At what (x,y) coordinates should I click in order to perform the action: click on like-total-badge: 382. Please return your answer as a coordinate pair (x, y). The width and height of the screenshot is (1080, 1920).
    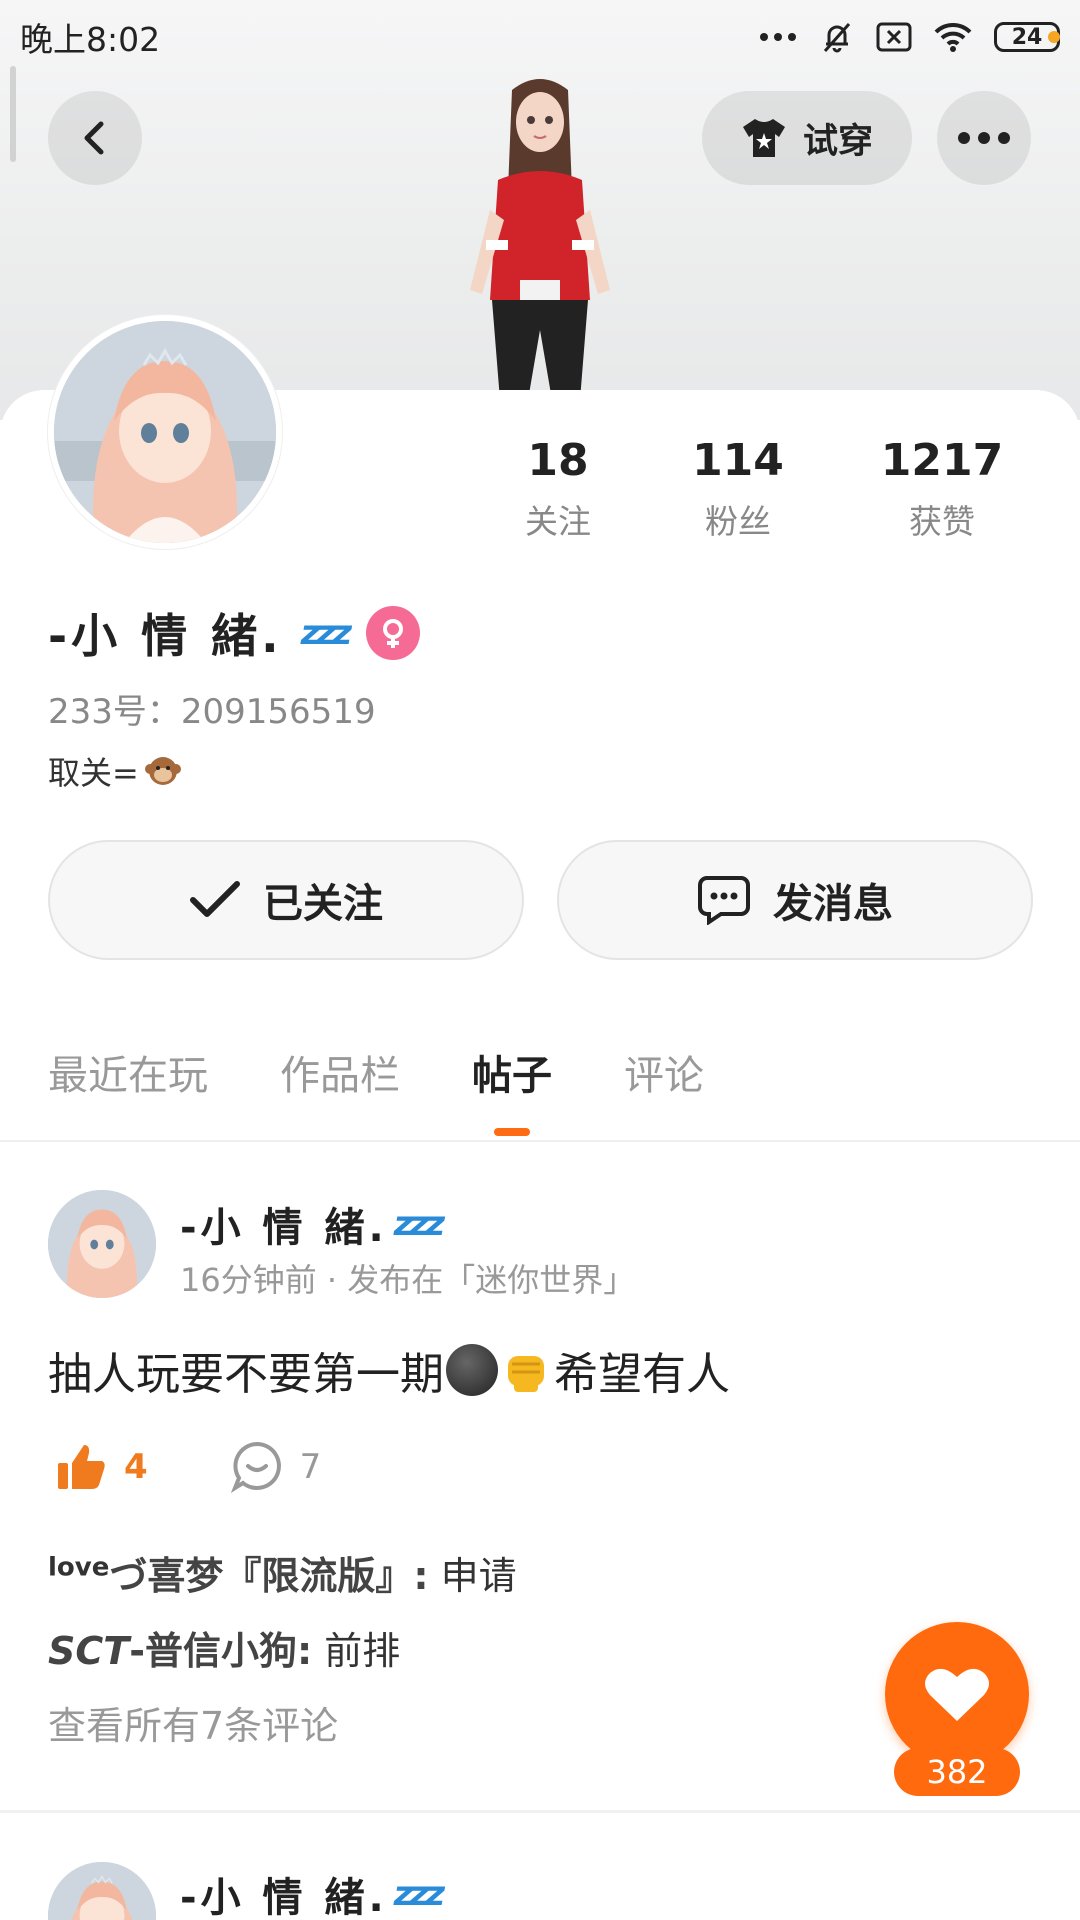
    Looking at the image, I should click on (957, 1772).